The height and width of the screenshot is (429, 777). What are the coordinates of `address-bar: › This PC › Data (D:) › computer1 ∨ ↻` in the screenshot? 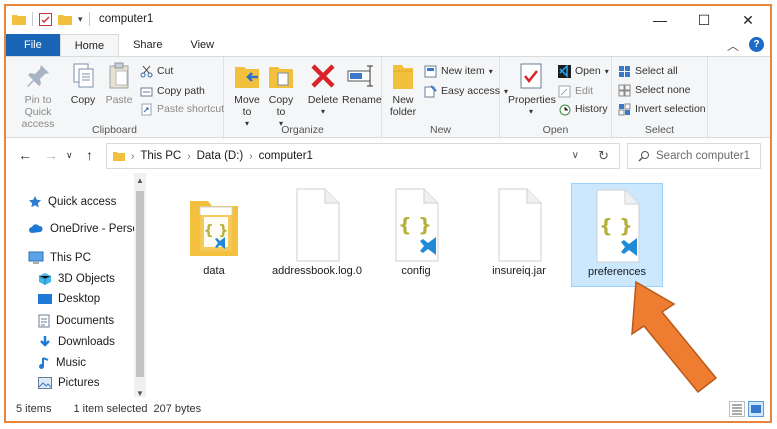 It's located at (363, 156).